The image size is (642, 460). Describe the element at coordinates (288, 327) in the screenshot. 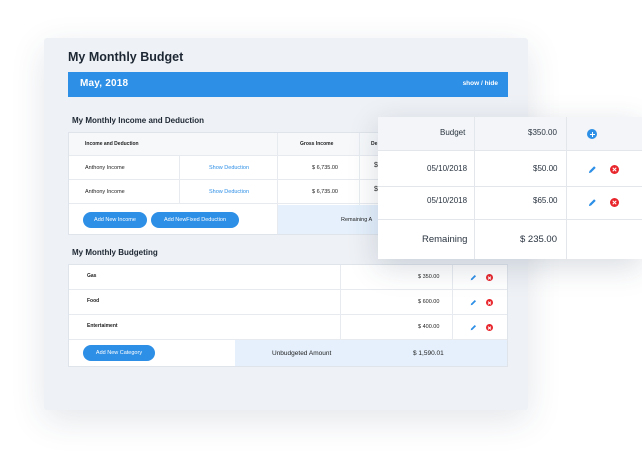

I see `table-row: Entertaiment $ 400.00` at that location.